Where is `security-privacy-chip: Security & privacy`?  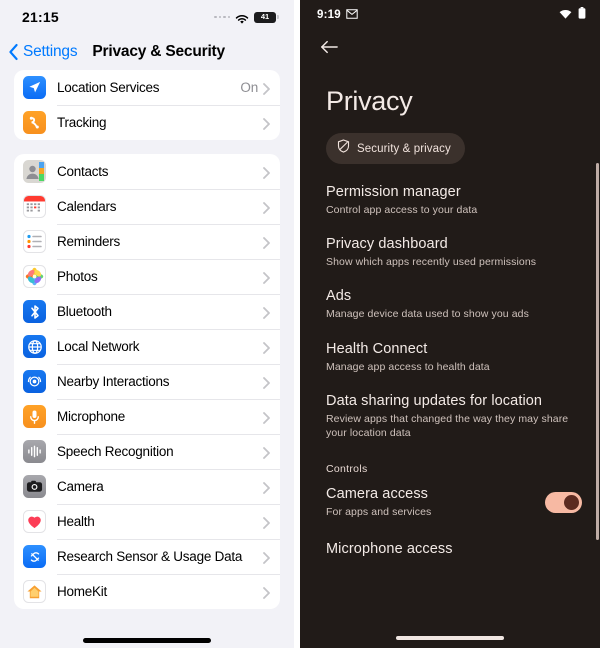 security-privacy-chip: Security & privacy is located at coordinates (395, 148).